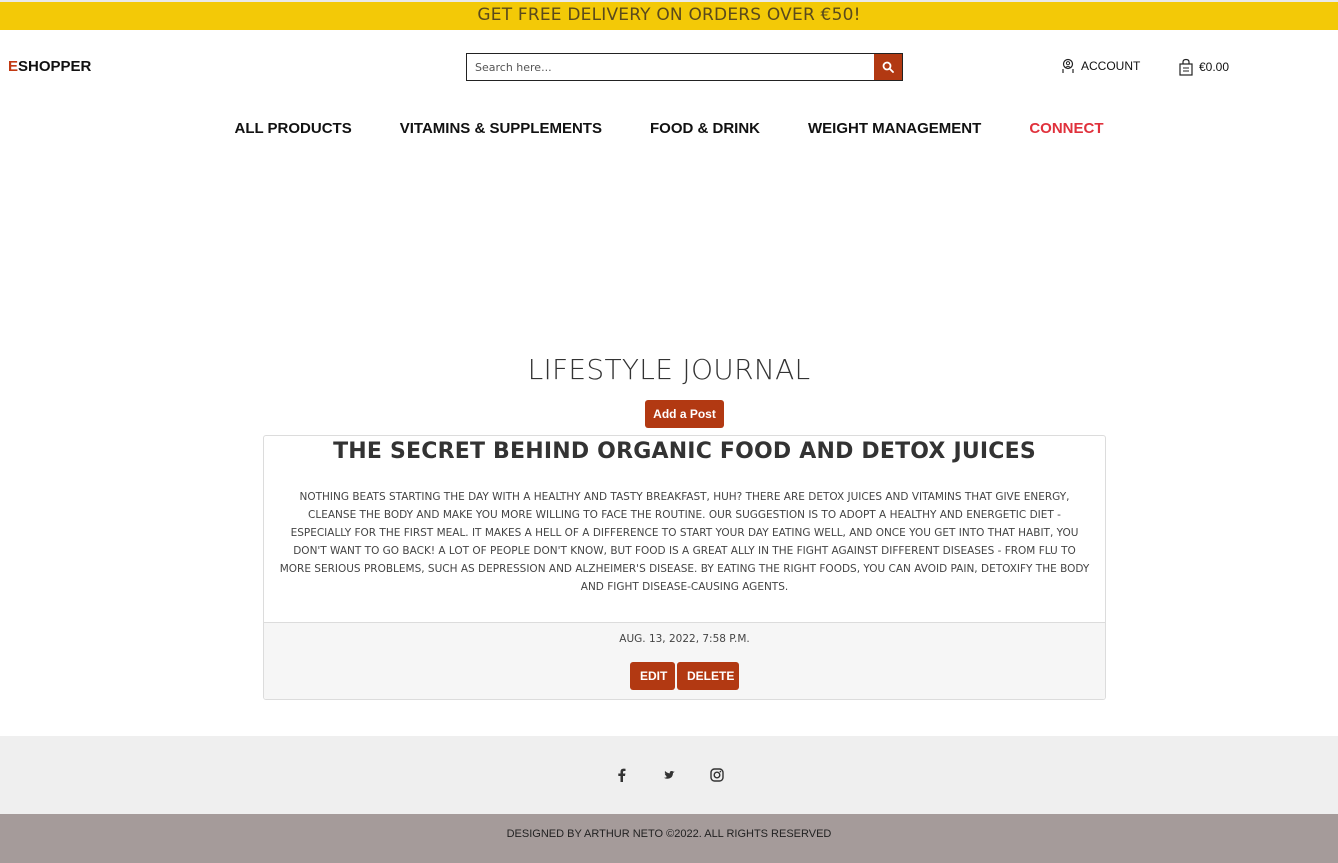 The width and height of the screenshot is (1338, 863). I want to click on twitter-icon, so click(669, 775).